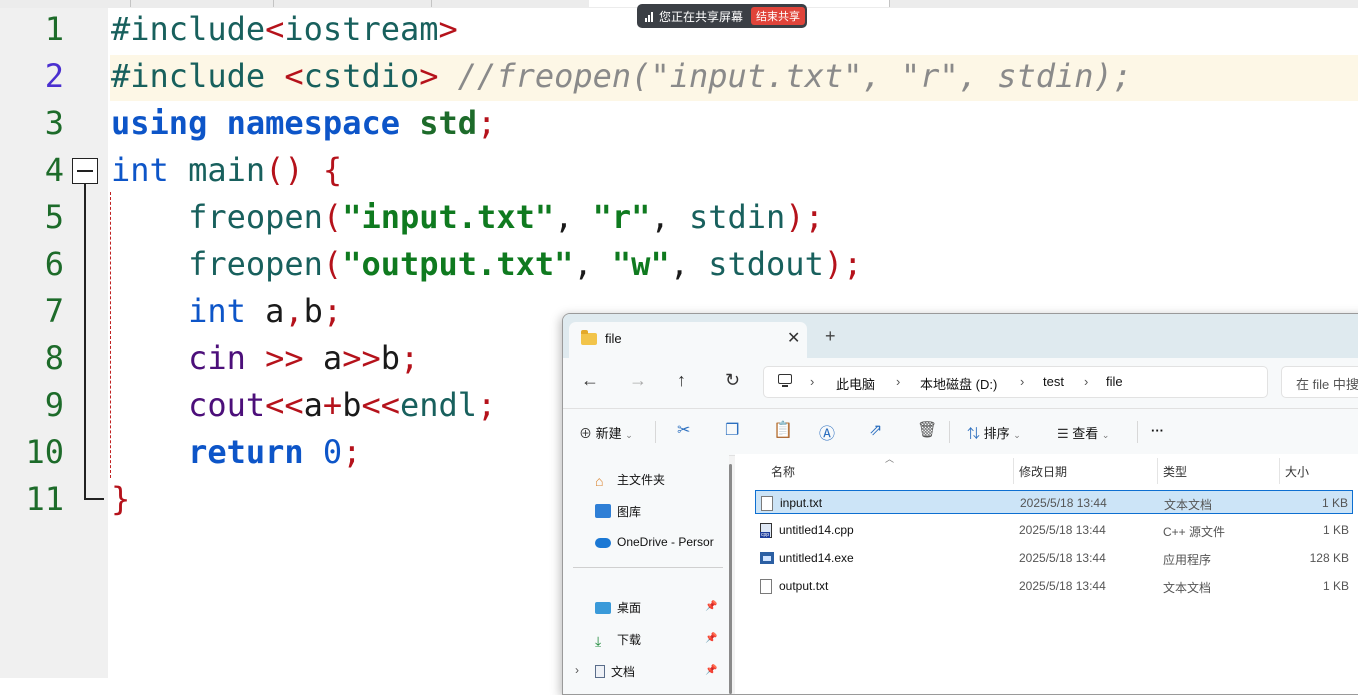 Image resolution: width=1358 pixels, height=695 pixels. Describe the element at coordinates (1053, 381) in the screenshot. I see `breadcrumb-test: test` at that location.